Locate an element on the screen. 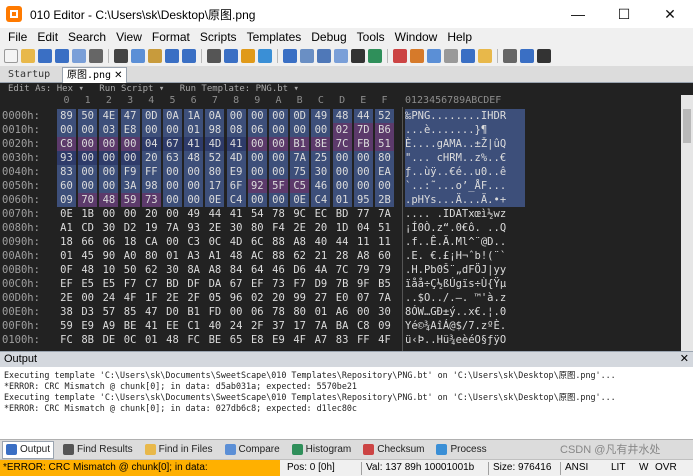 This screenshot has width=693, height=476. hex-byte: 44 is located at coordinates (363, 116).